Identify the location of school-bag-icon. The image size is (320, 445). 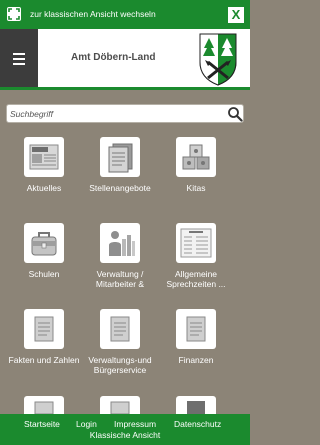
(44, 243).